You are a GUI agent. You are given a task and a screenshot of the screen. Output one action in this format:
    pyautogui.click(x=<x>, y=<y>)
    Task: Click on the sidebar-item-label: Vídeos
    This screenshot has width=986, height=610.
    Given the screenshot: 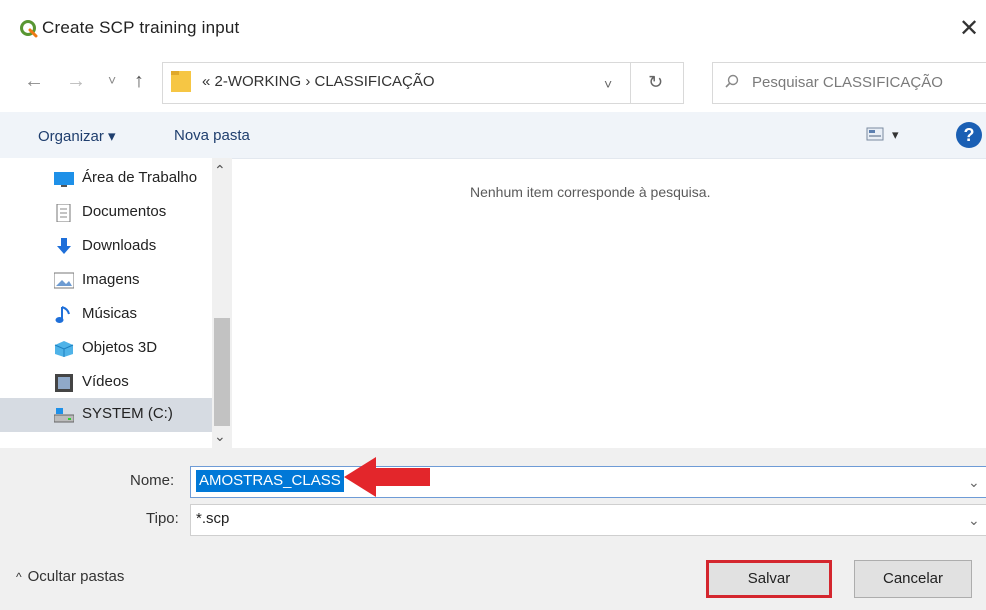 What is the action you would take?
    pyautogui.click(x=105, y=381)
    